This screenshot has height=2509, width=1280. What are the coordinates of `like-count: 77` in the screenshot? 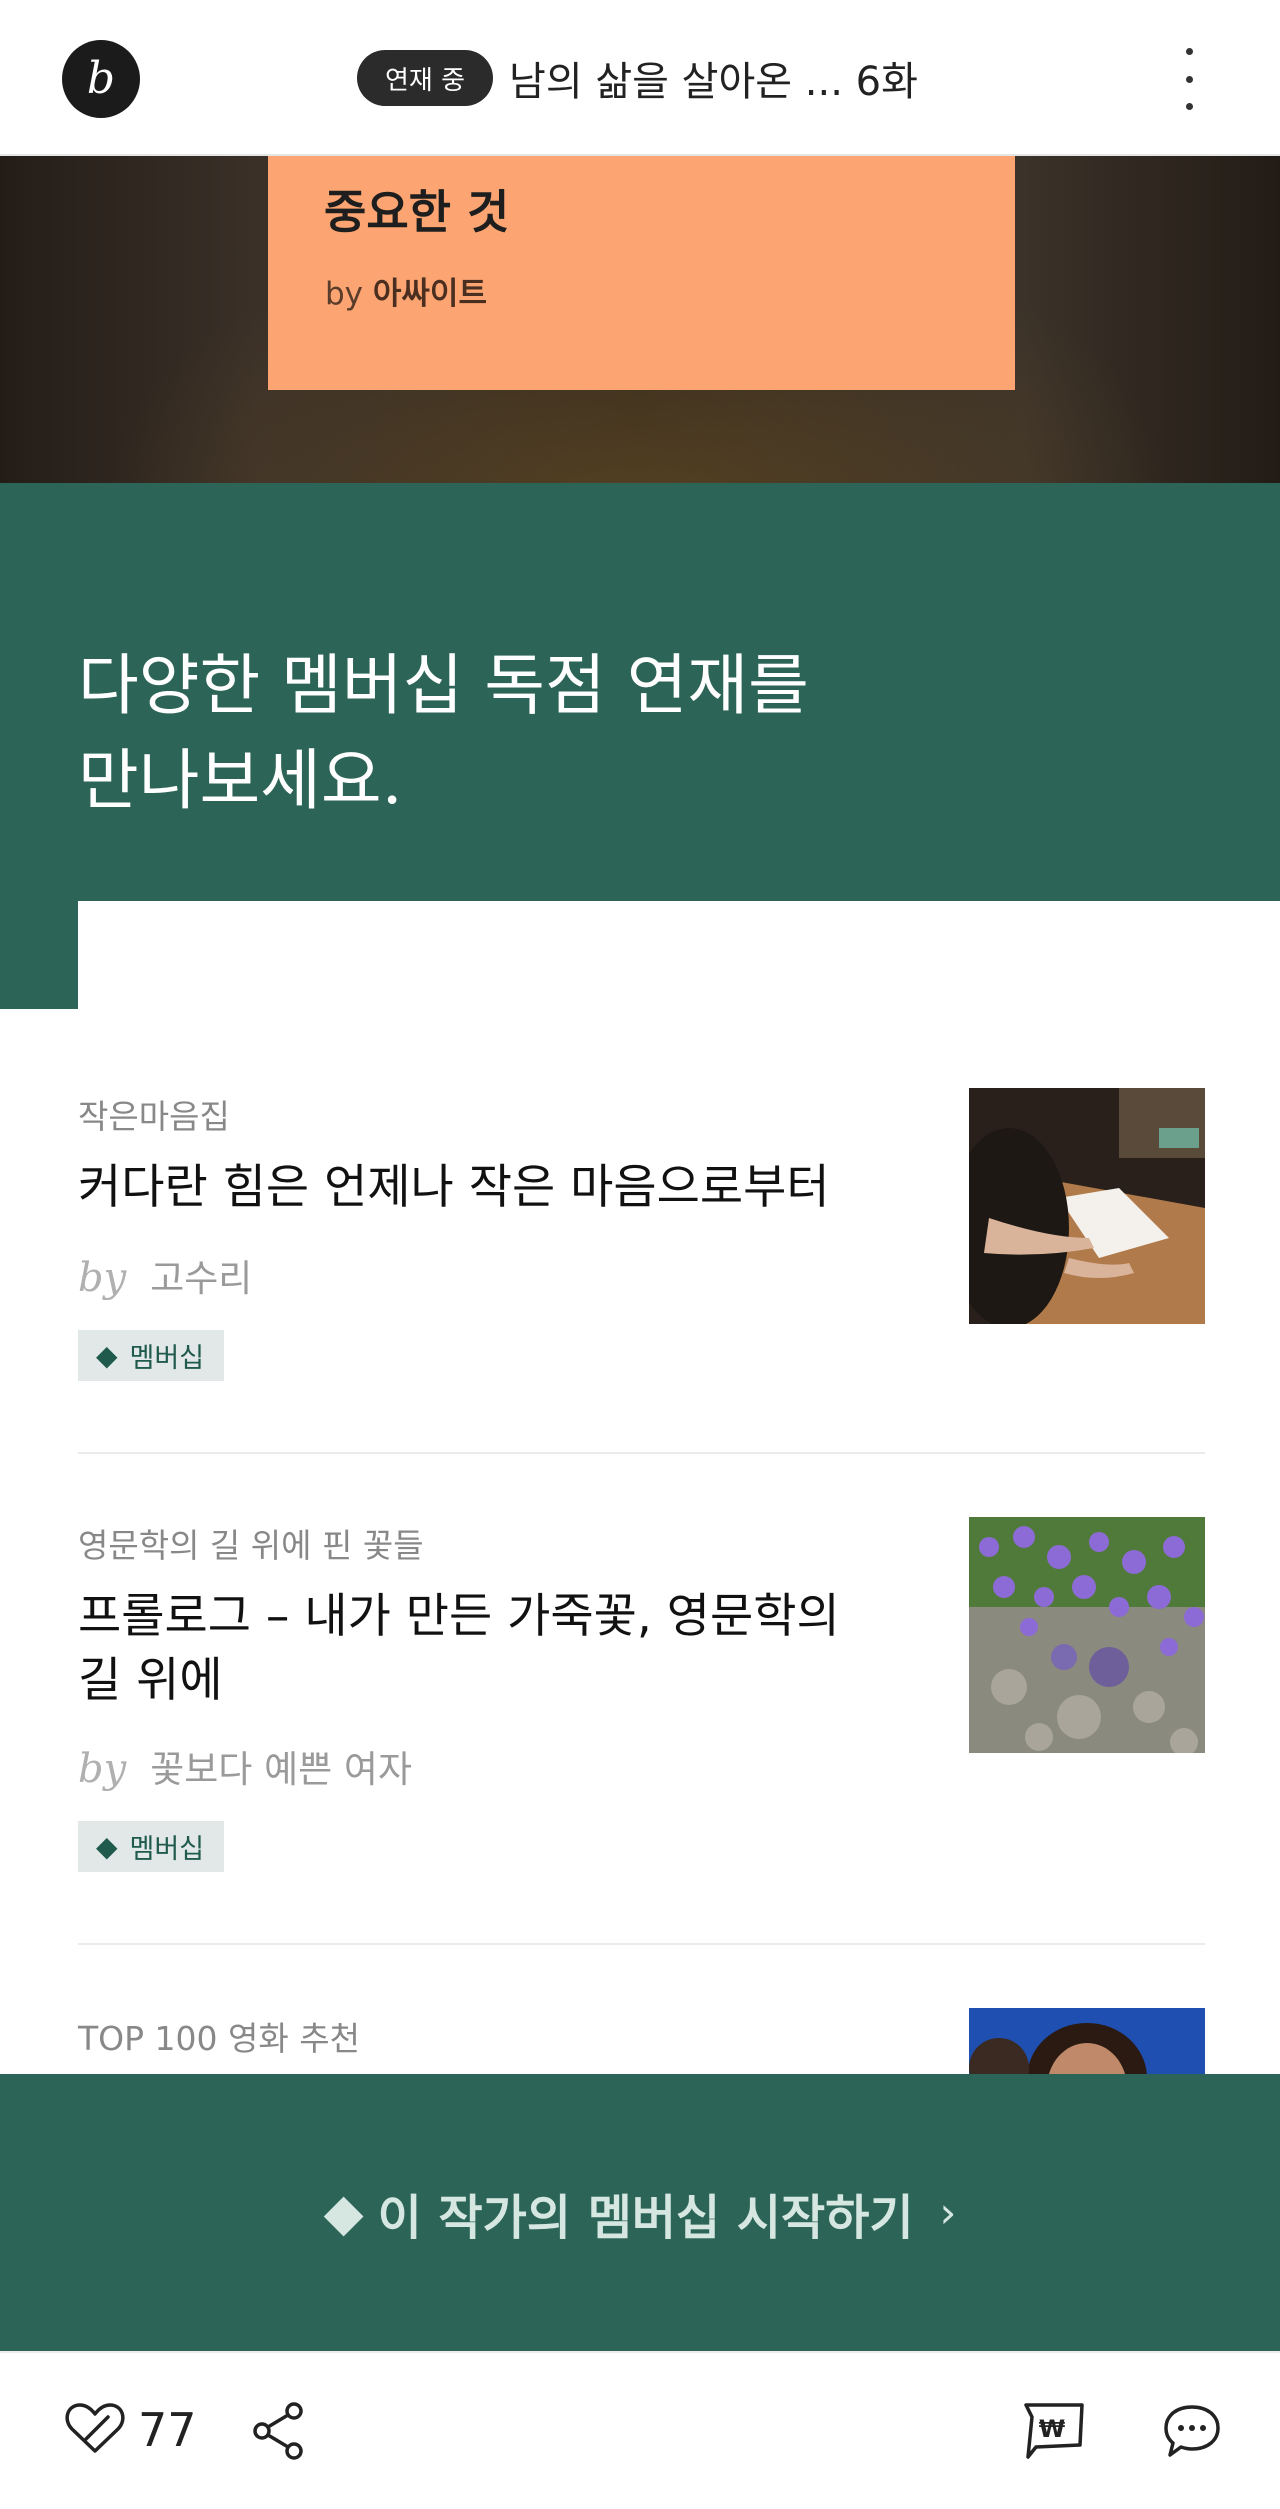 It's located at (167, 2430).